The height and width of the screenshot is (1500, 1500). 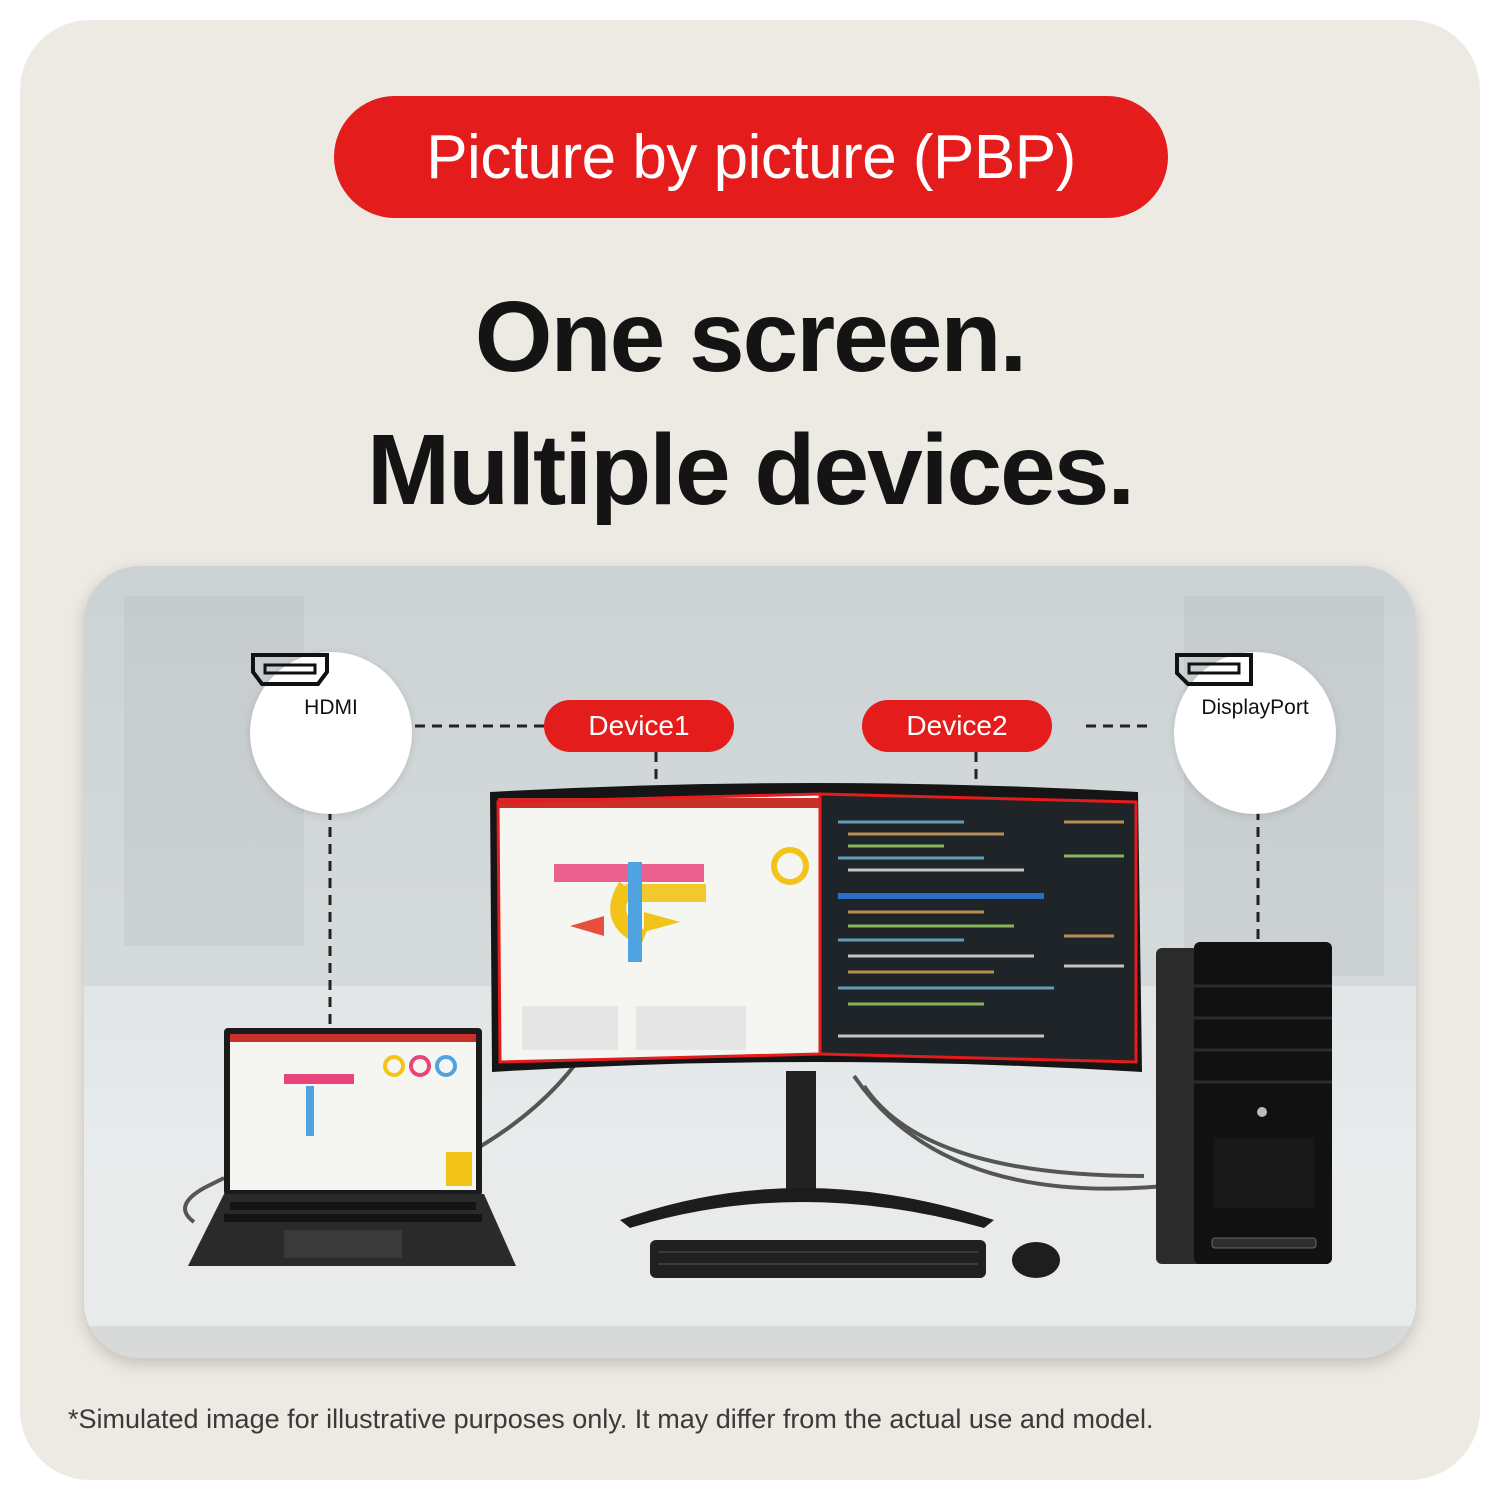 What do you see at coordinates (352, 1147) in the screenshot?
I see `laptop` at bounding box center [352, 1147].